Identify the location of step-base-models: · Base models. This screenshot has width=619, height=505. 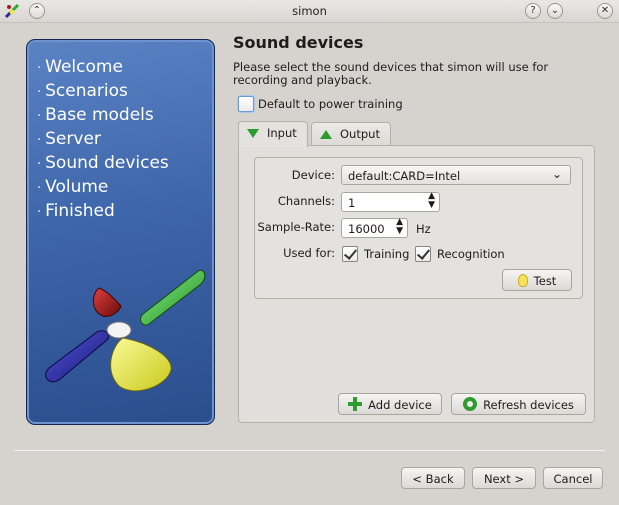
(95, 115).